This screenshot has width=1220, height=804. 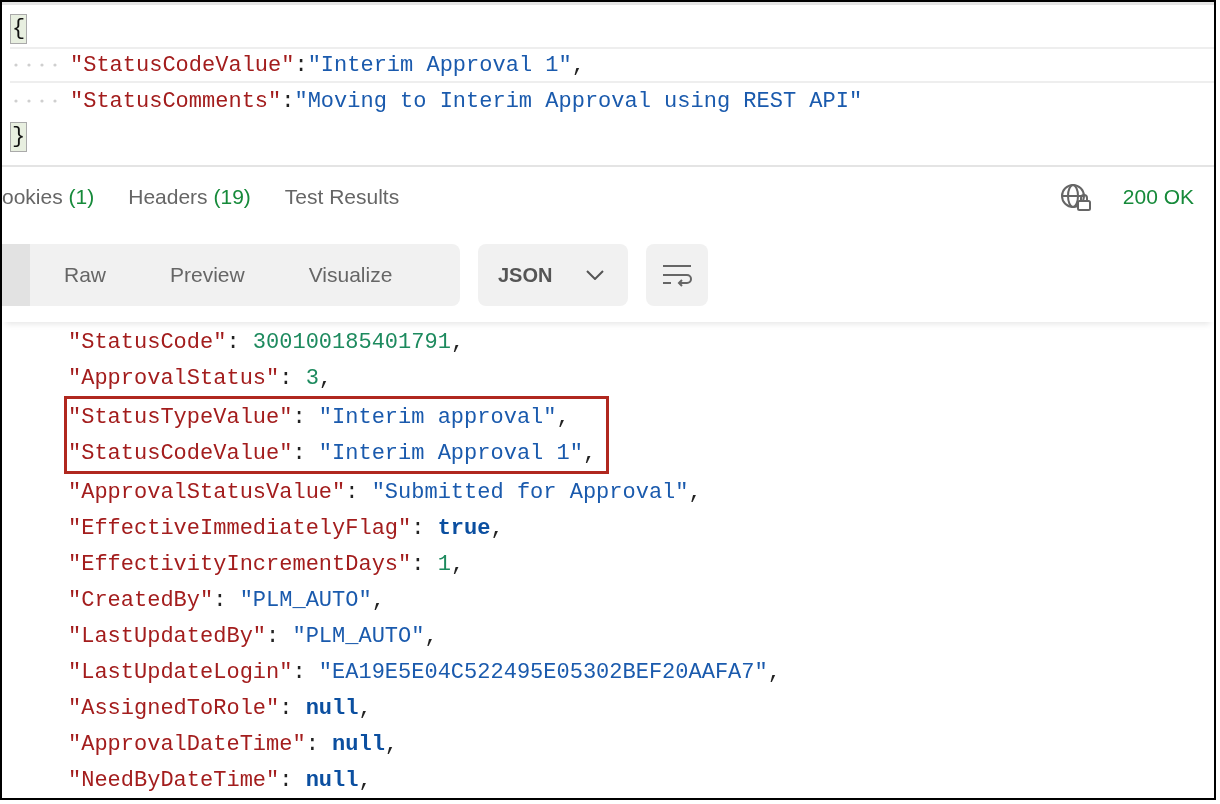 I want to click on json-line: "ApprovalDateTime": null,, so click(x=233, y=744).